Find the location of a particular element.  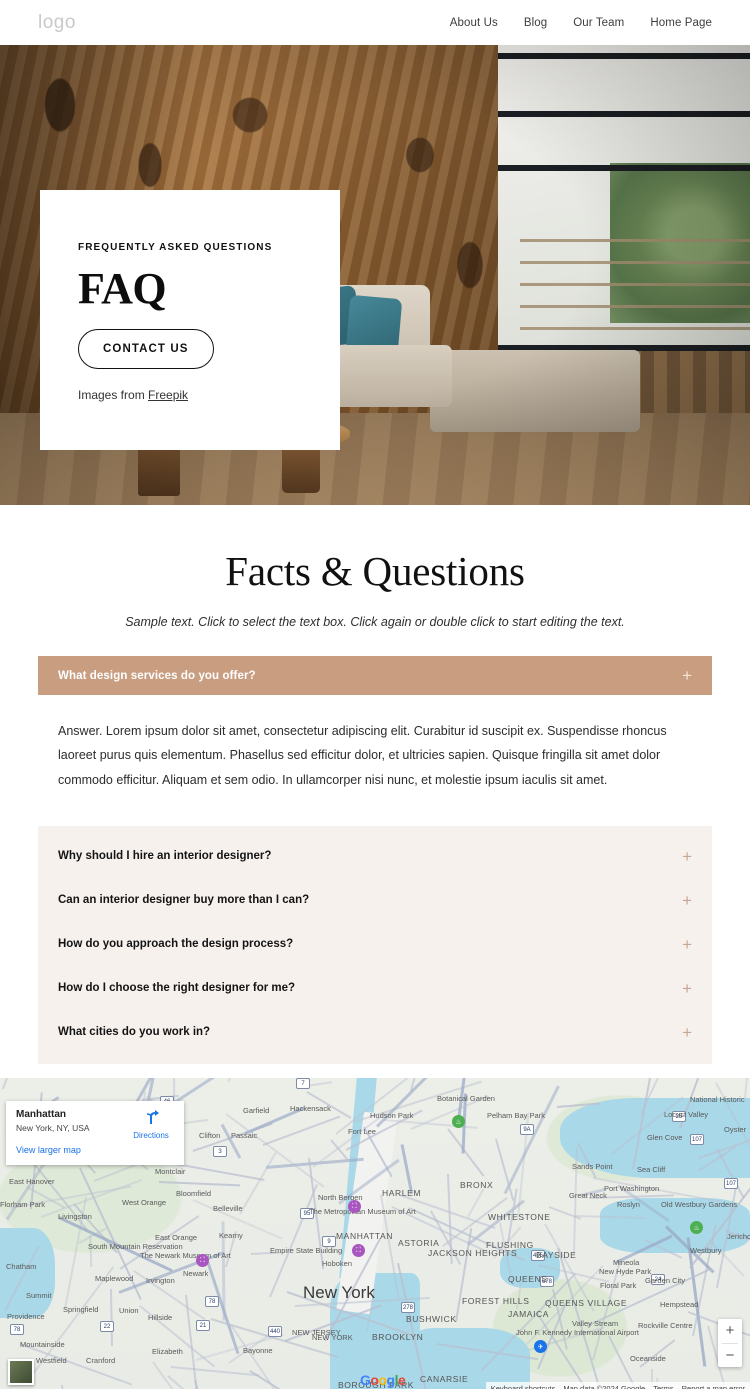

highway-shield: 22 is located at coordinates (107, 1327).